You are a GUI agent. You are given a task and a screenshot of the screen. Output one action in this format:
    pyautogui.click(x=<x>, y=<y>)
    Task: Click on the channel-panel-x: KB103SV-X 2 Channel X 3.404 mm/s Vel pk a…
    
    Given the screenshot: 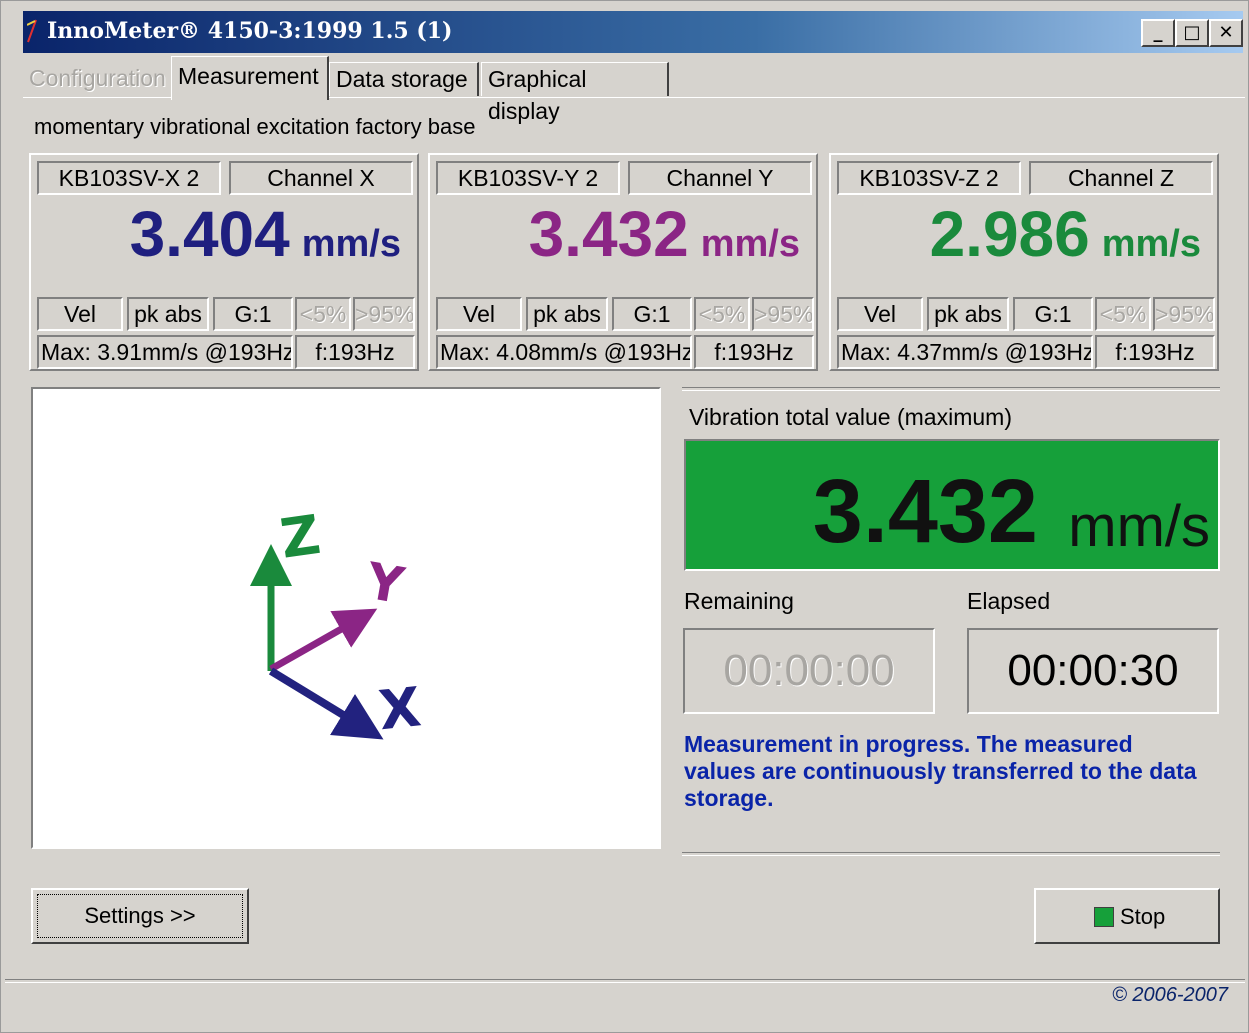 What is the action you would take?
    pyautogui.click(x=224, y=262)
    